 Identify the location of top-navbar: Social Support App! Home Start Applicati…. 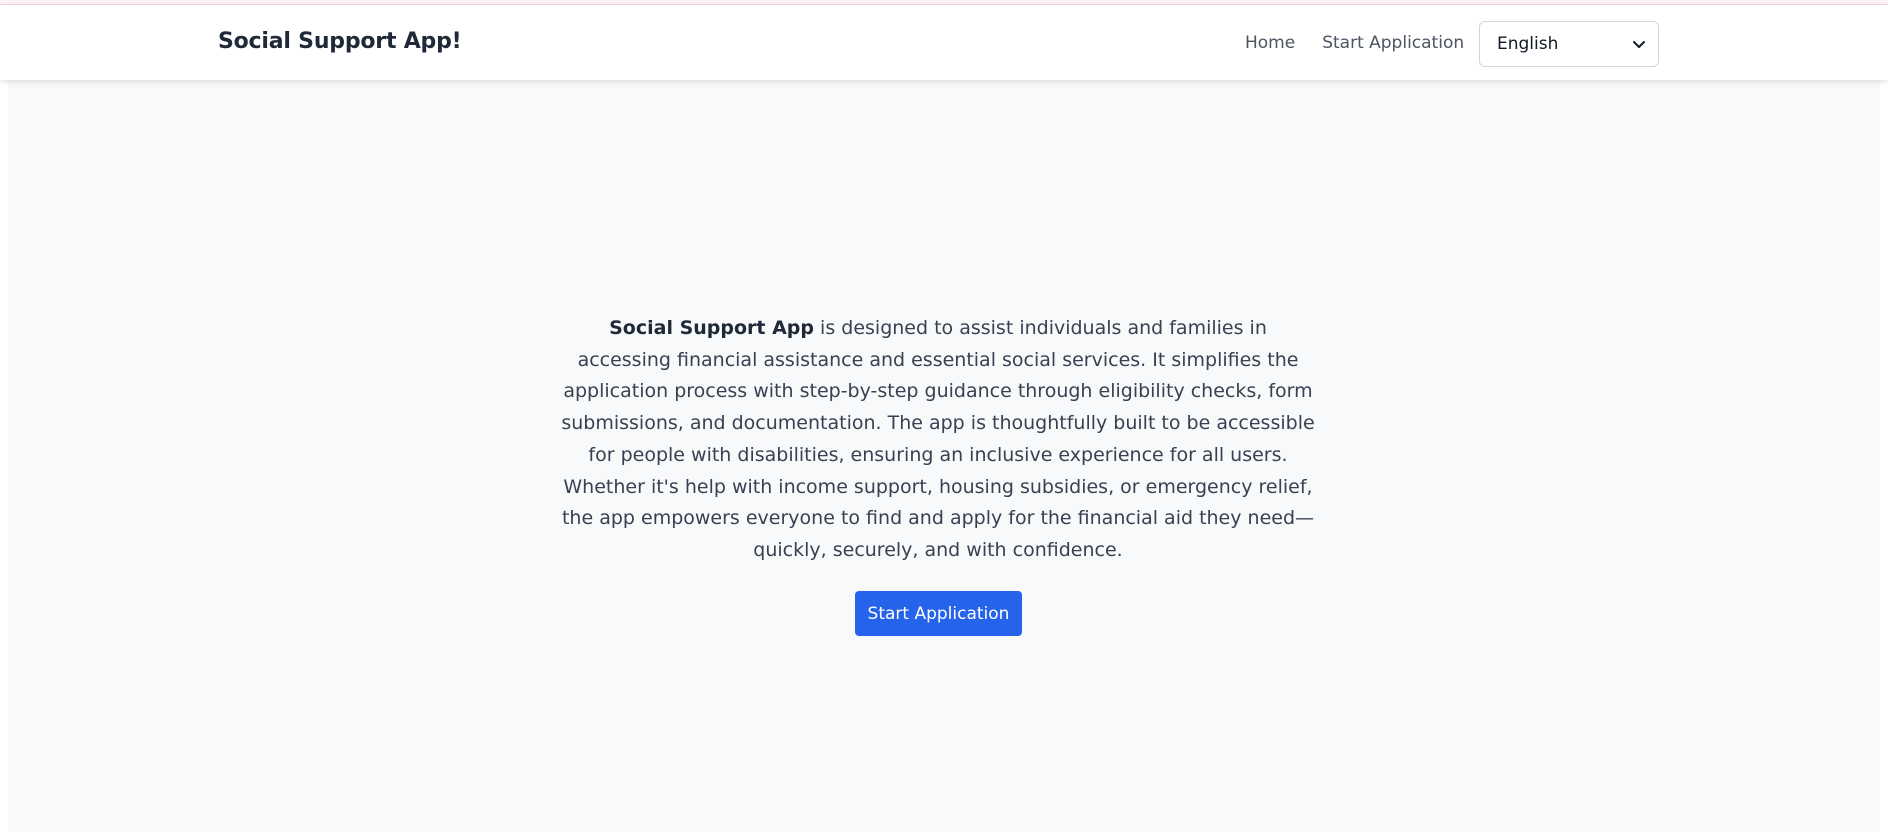
(944, 42).